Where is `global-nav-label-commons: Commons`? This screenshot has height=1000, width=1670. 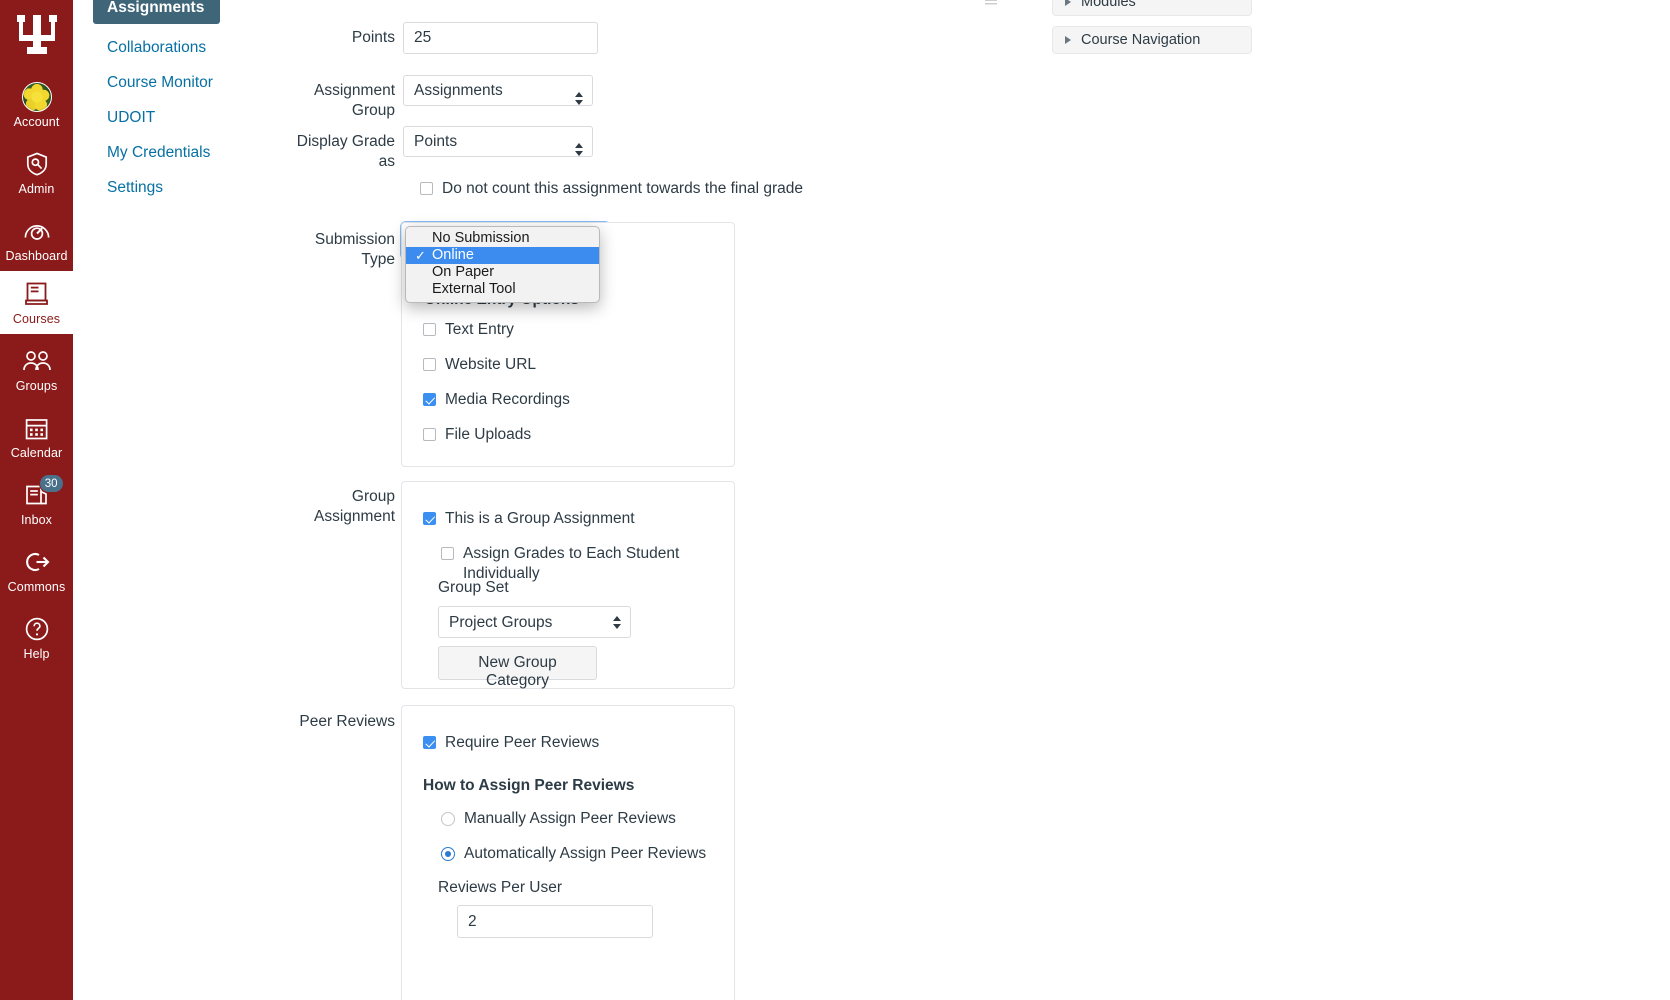
global-nav-label-commons: Commons is located at coordinates (36, 587).